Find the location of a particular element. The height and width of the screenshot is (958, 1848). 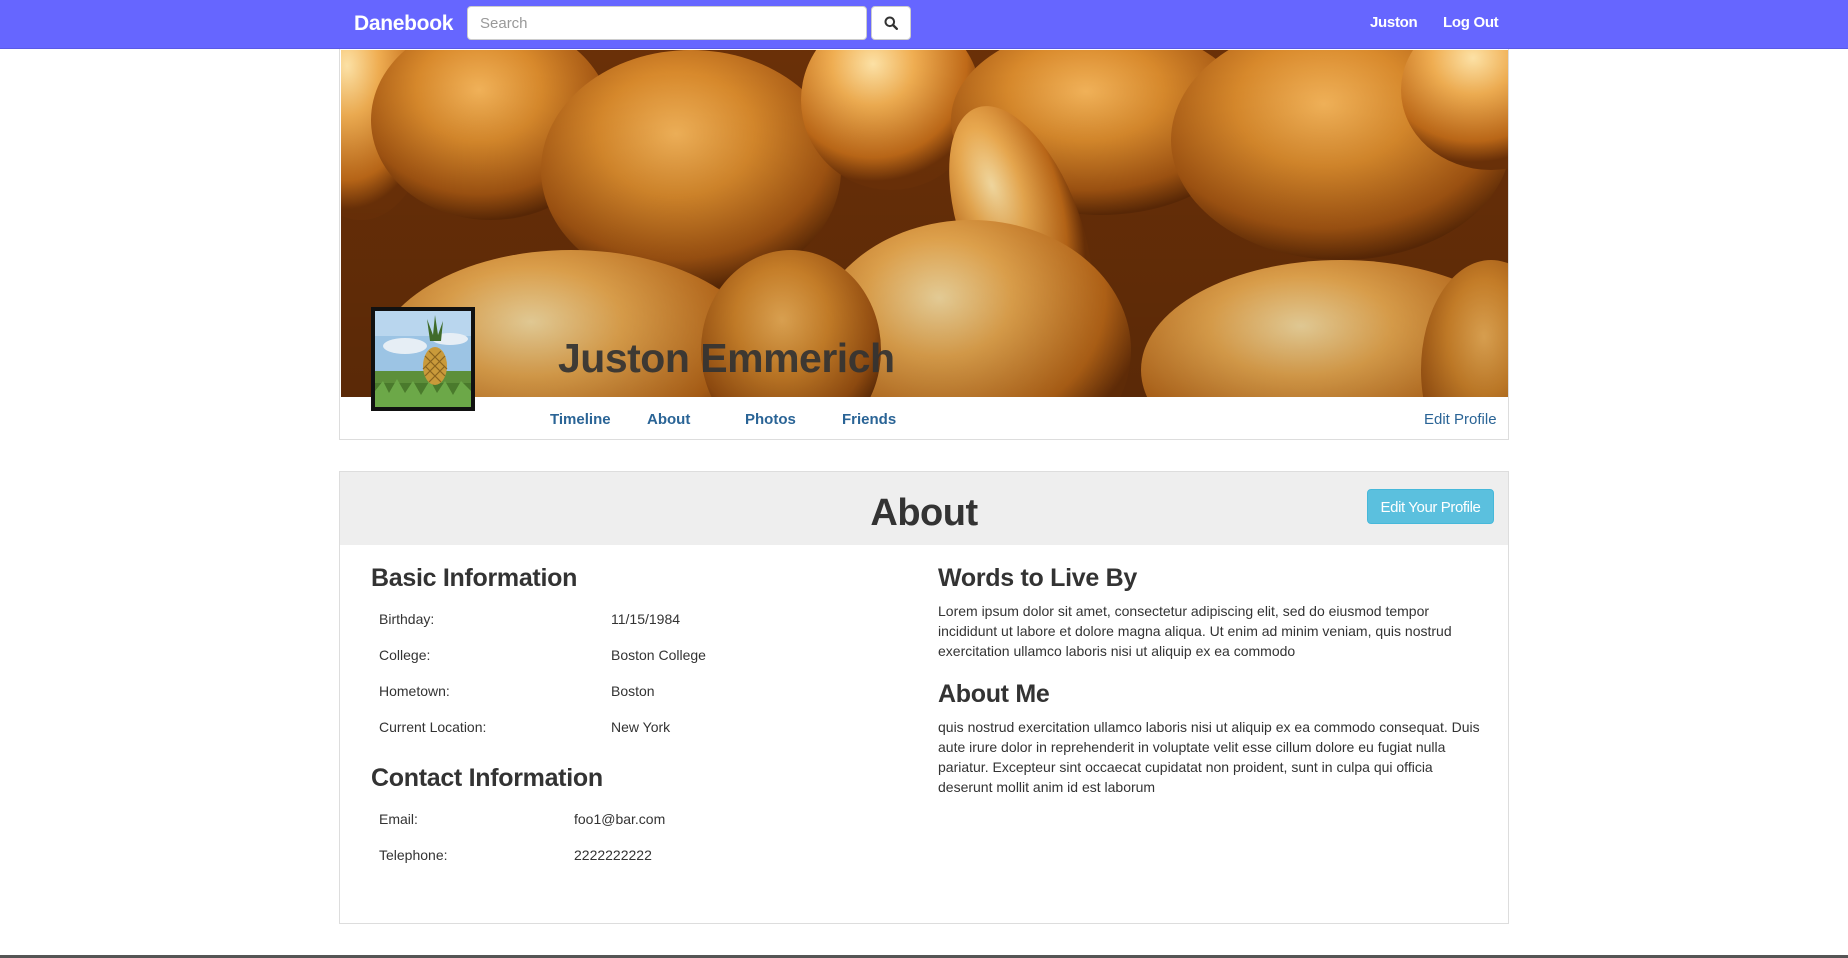

user-profile-link: Juston is located at coordinates (1394, 22).